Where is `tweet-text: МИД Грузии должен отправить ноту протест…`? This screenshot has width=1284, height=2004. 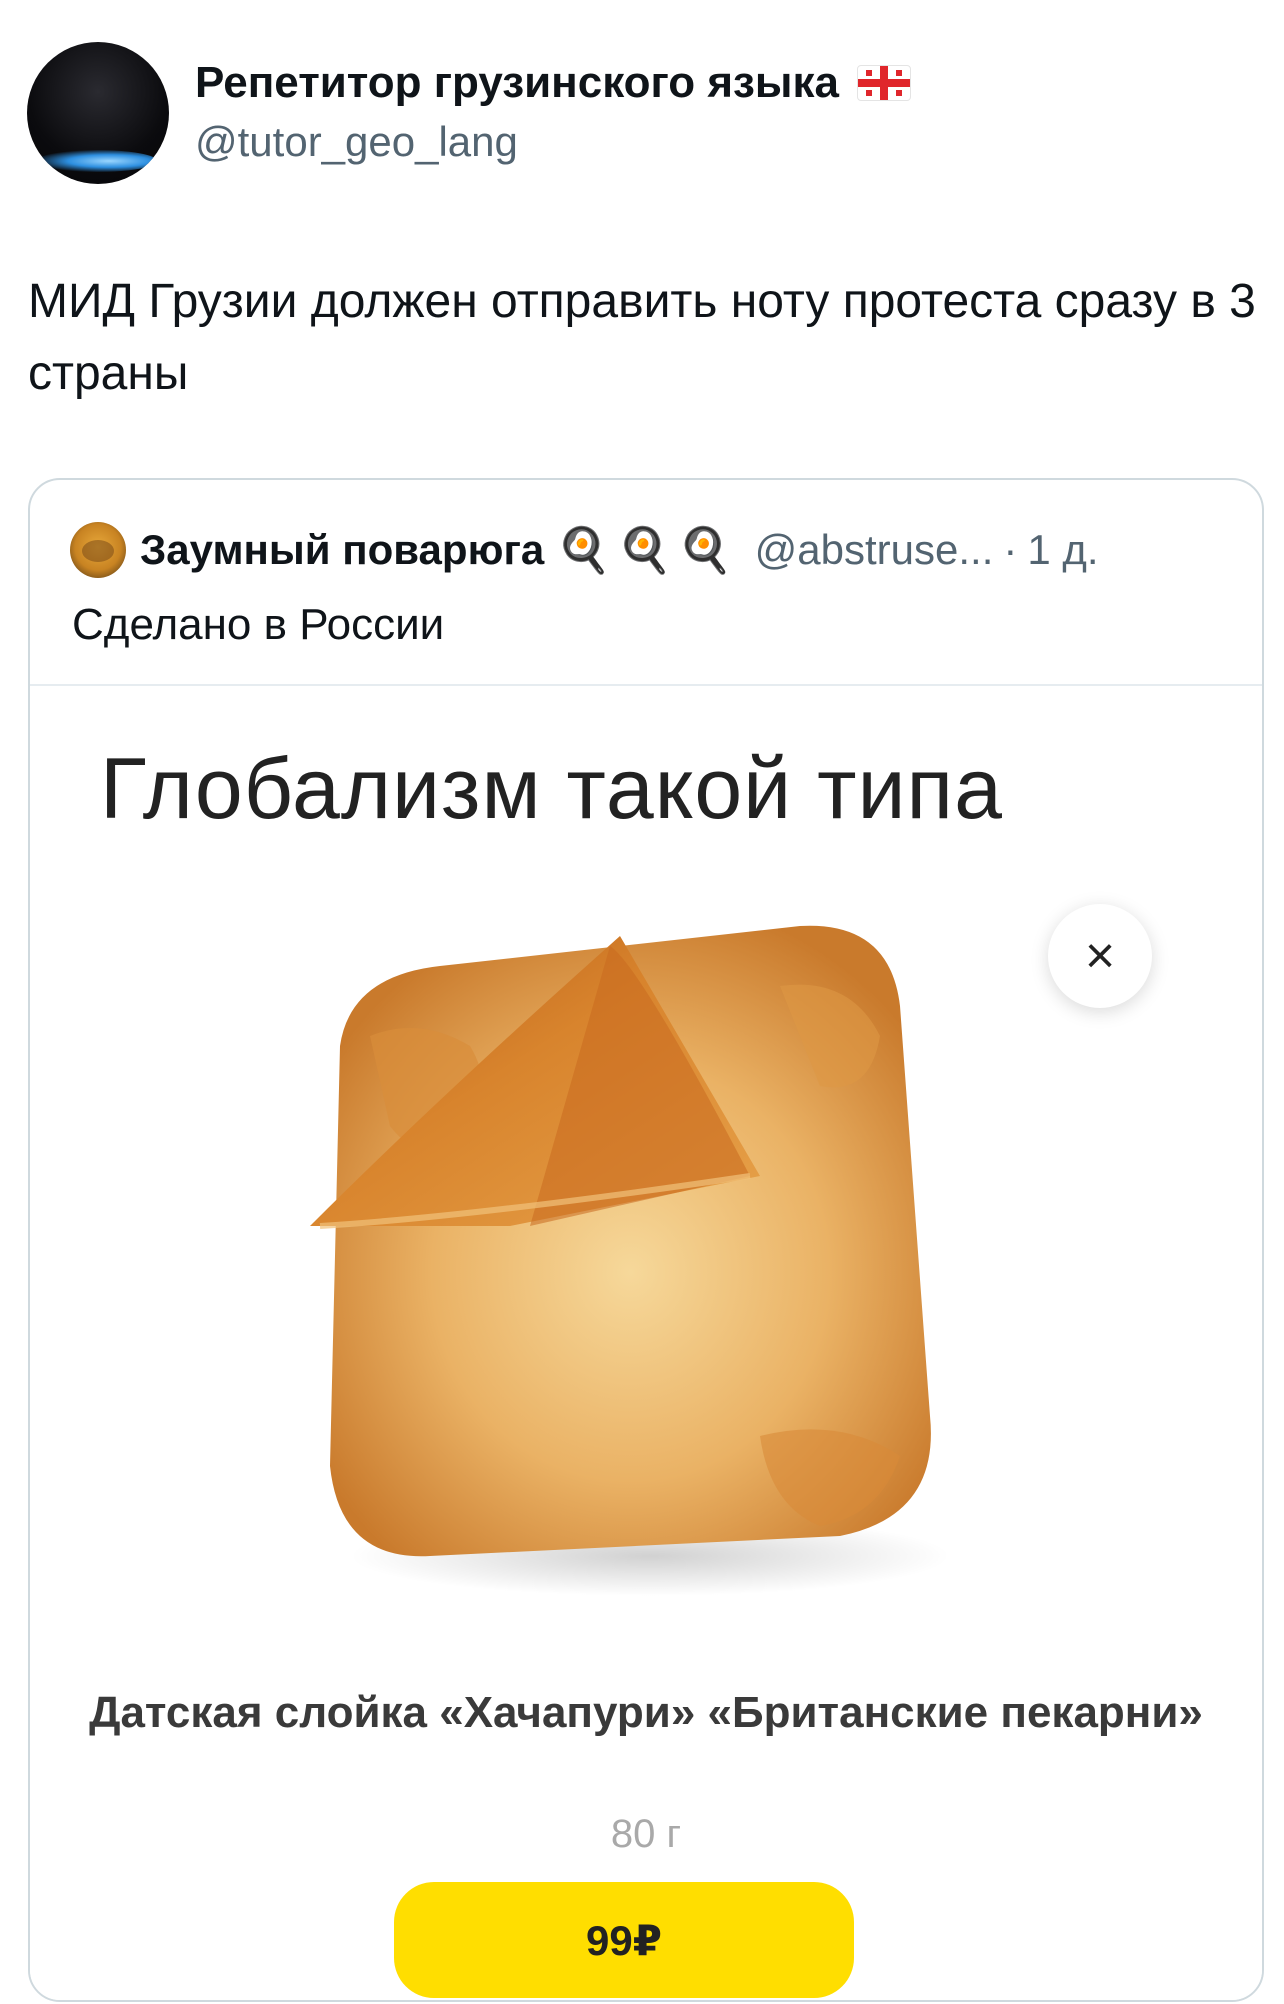
tweet-text: МИД Грузии должен отправить ноту протест… is located at coordinates (642, 337).